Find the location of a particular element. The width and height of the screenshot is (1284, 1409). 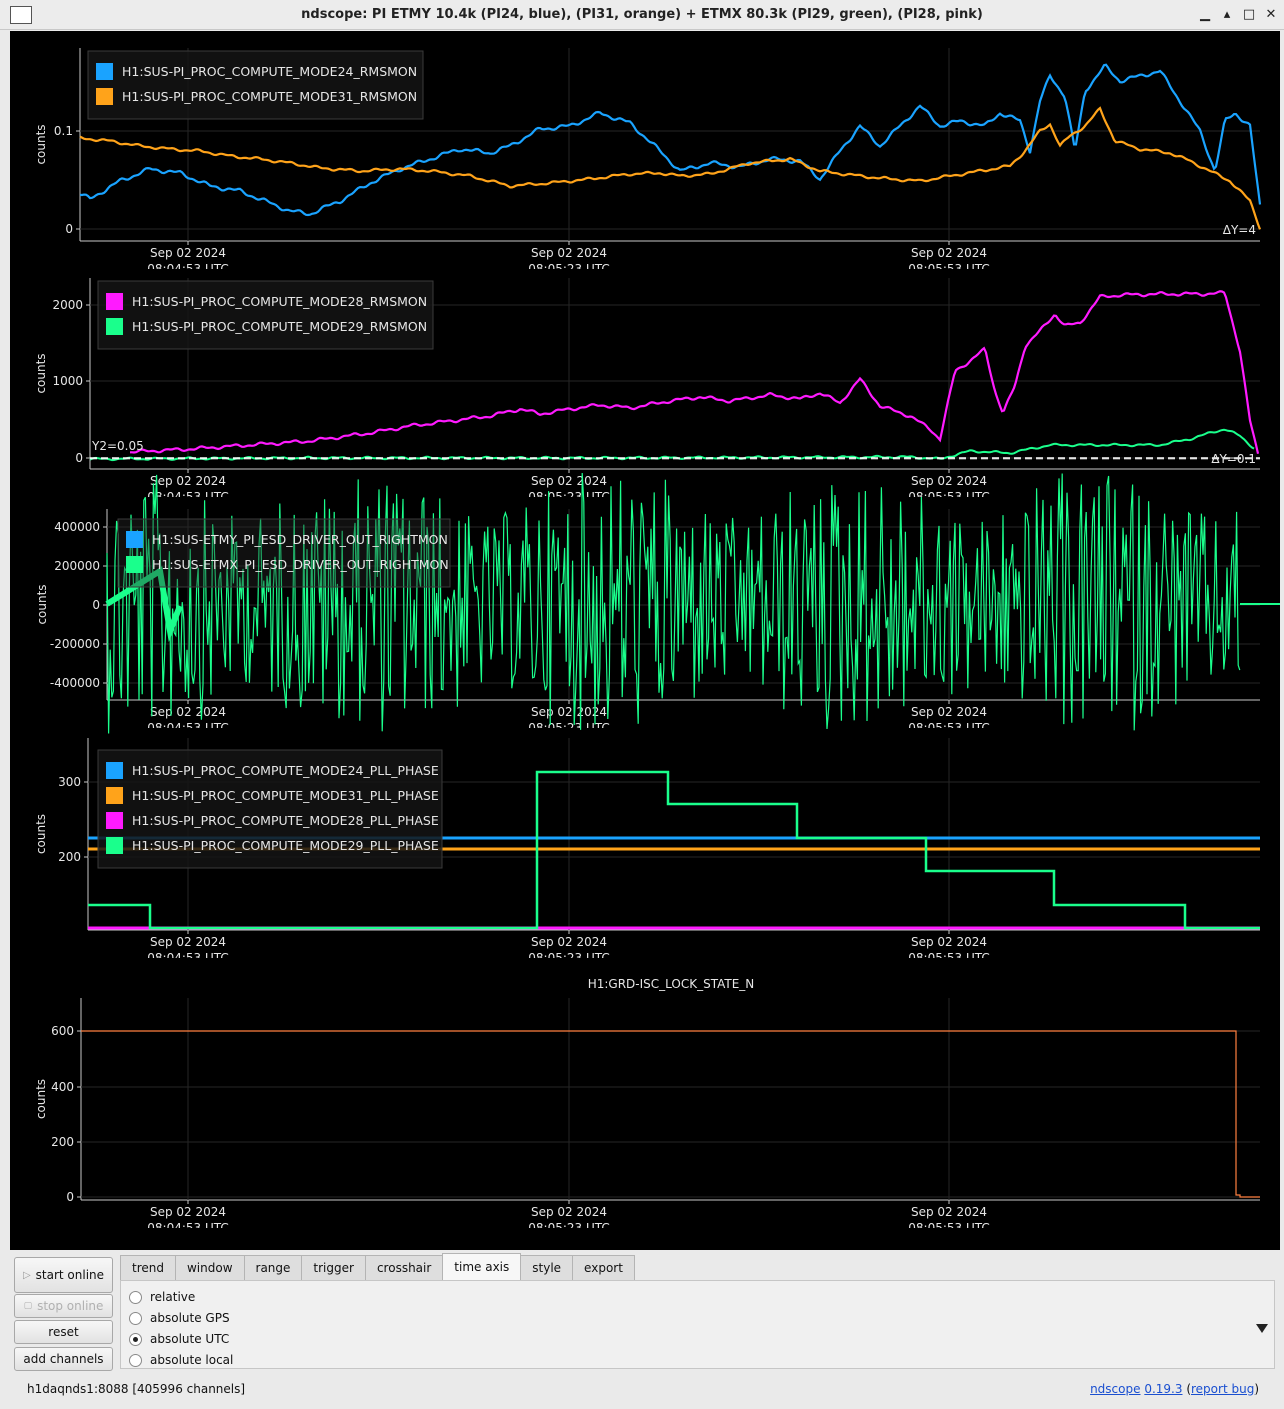

play-icon: ▷ is located at coordinates (26, 1275).